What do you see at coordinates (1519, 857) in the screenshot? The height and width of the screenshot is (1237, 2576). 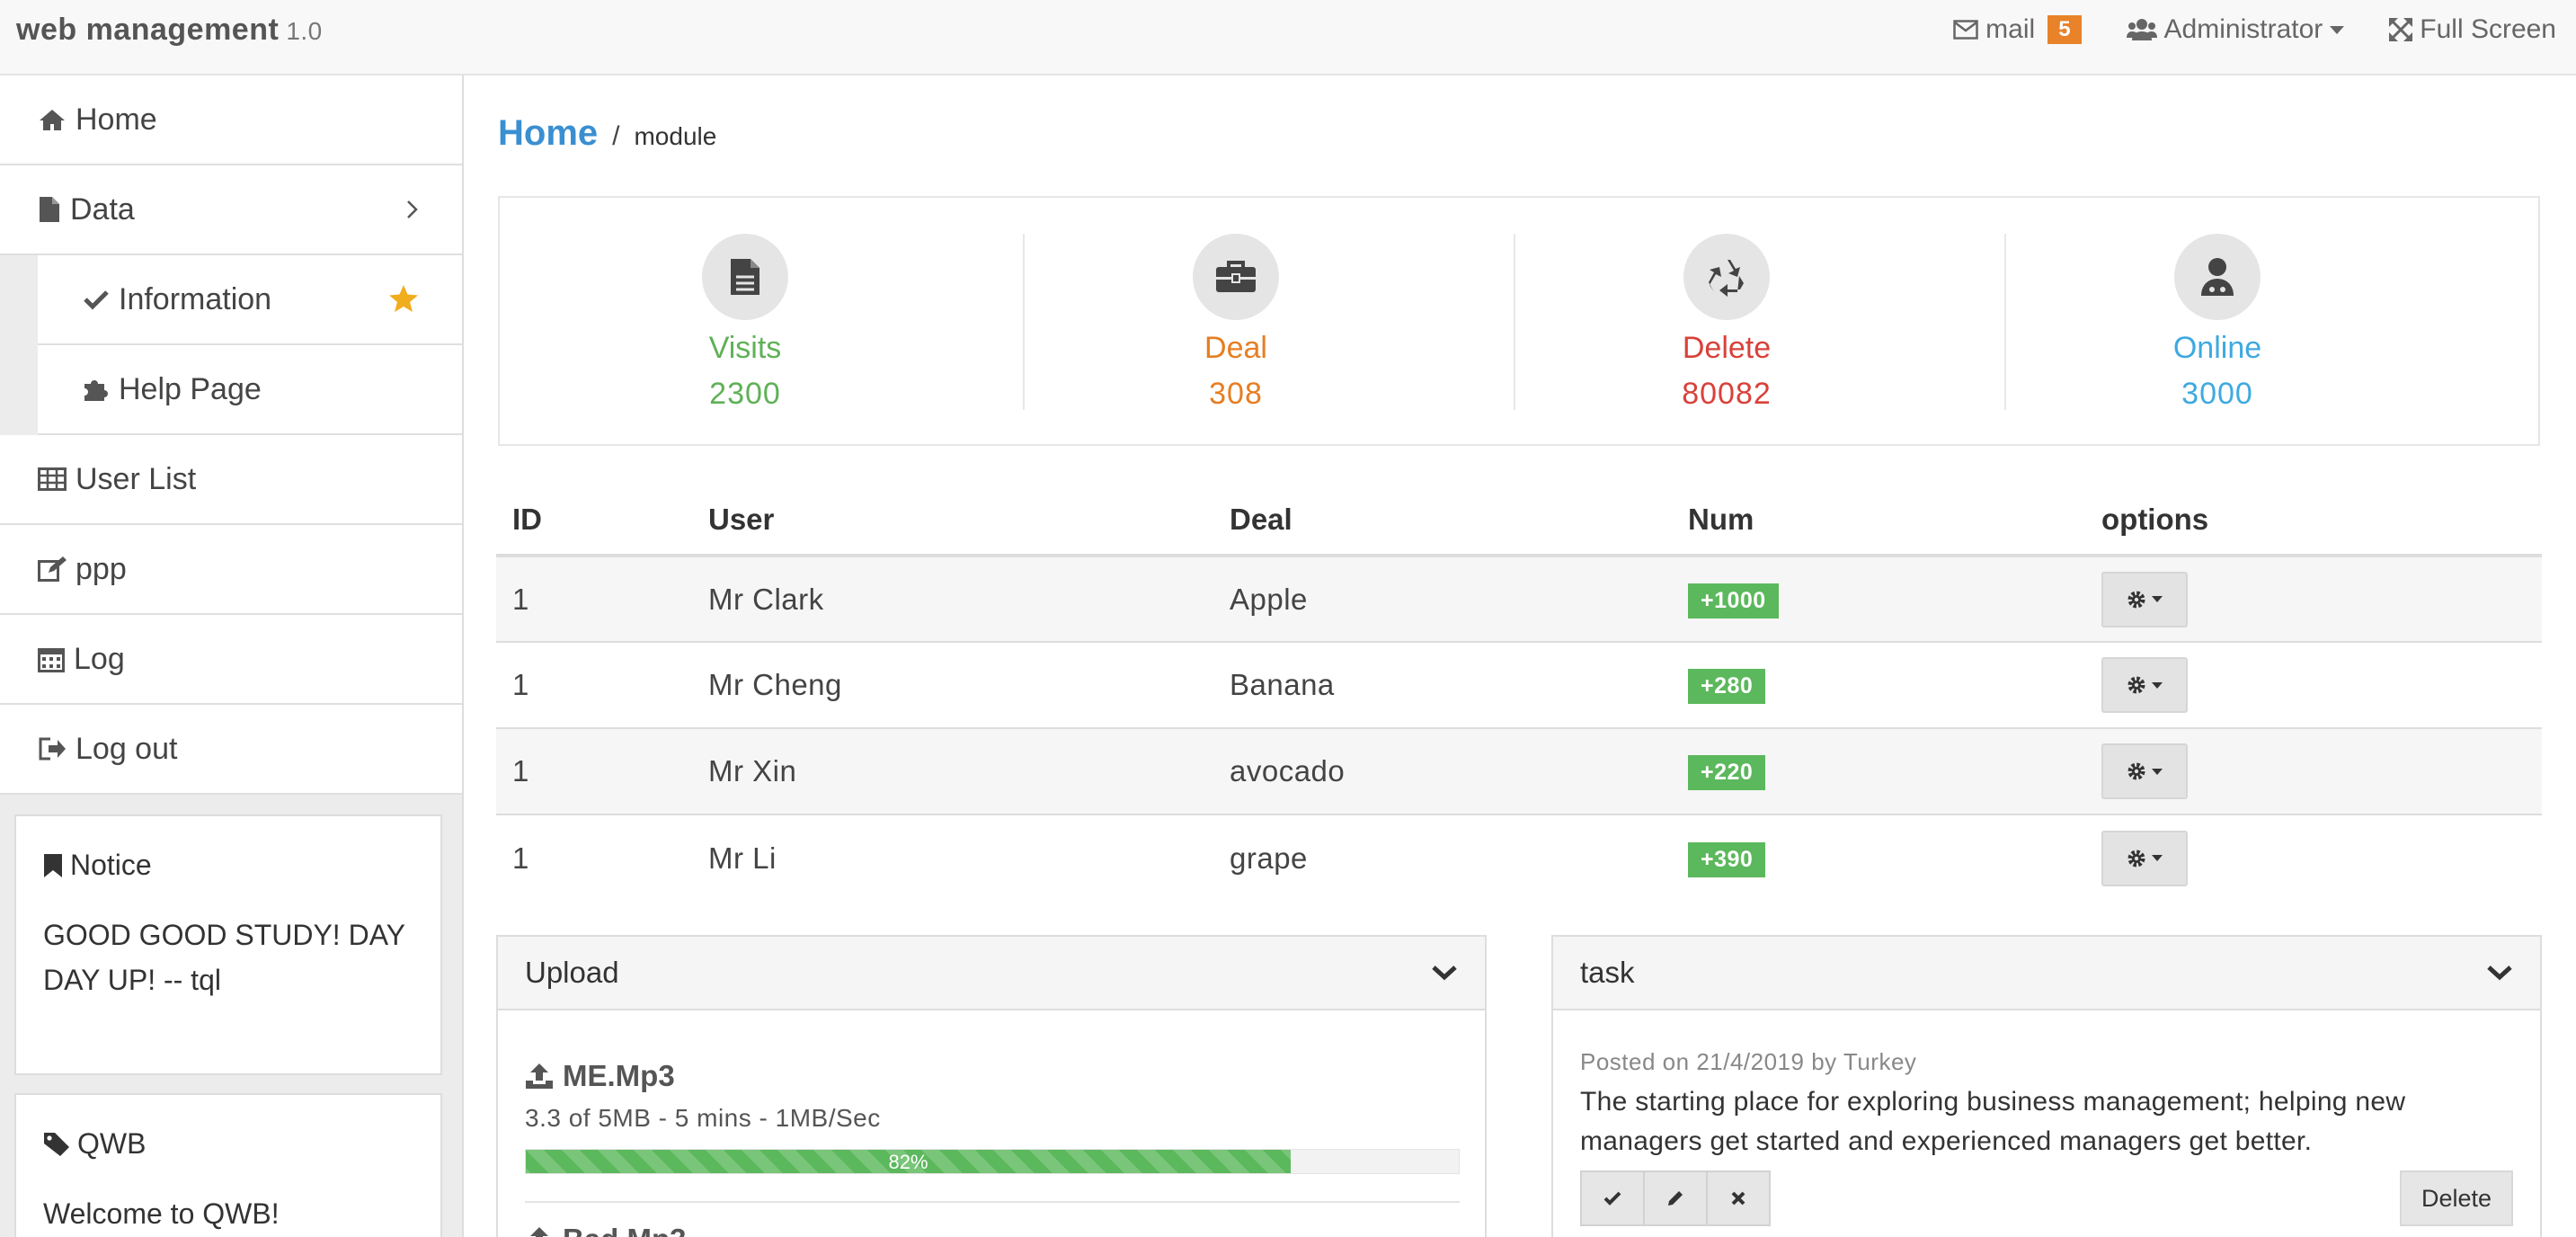 I see `table-row: 1 Mr Li grape +390` at bounding box center [1519, 857].